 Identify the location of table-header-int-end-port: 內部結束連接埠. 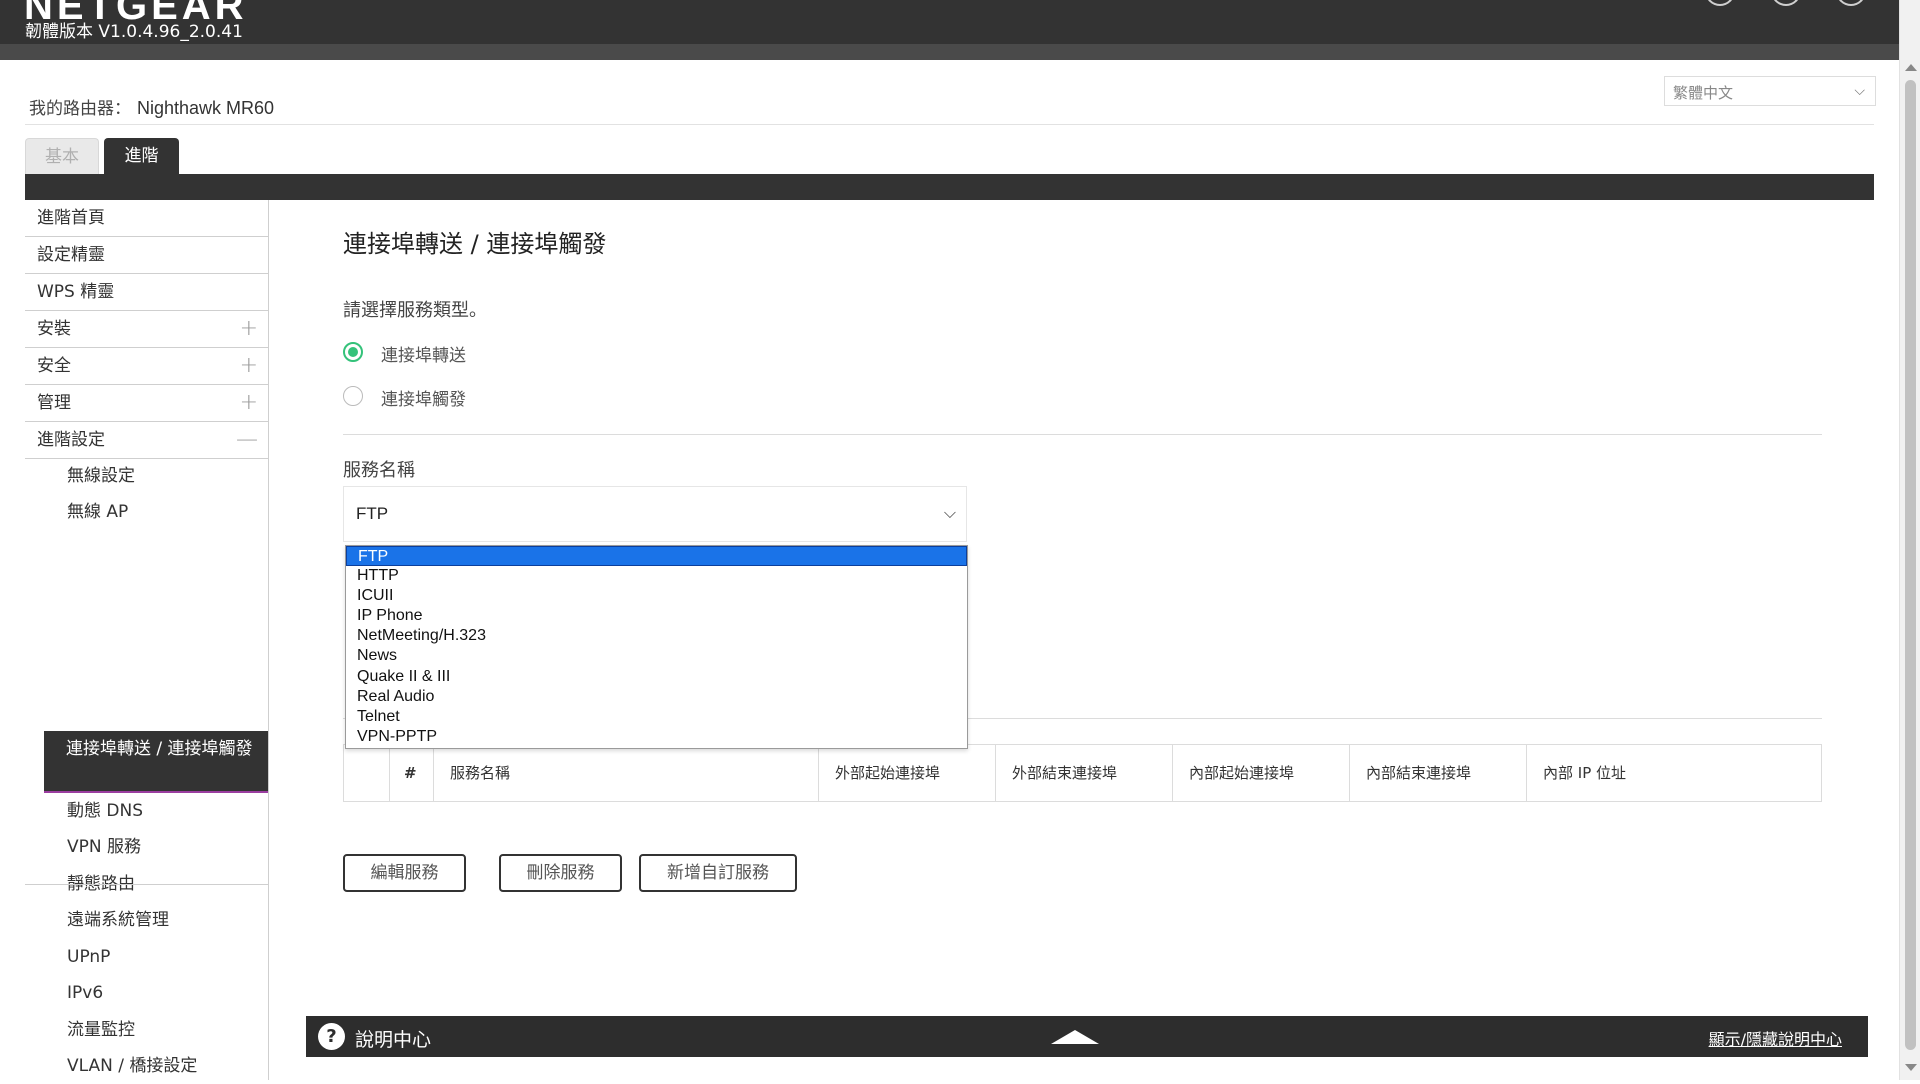
(1438, 773).